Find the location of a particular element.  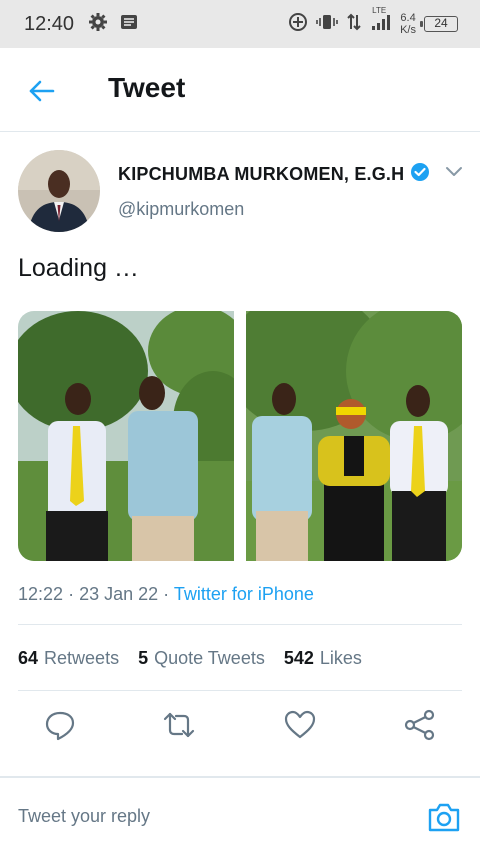

reply-input is located at coordinates (208, 816).